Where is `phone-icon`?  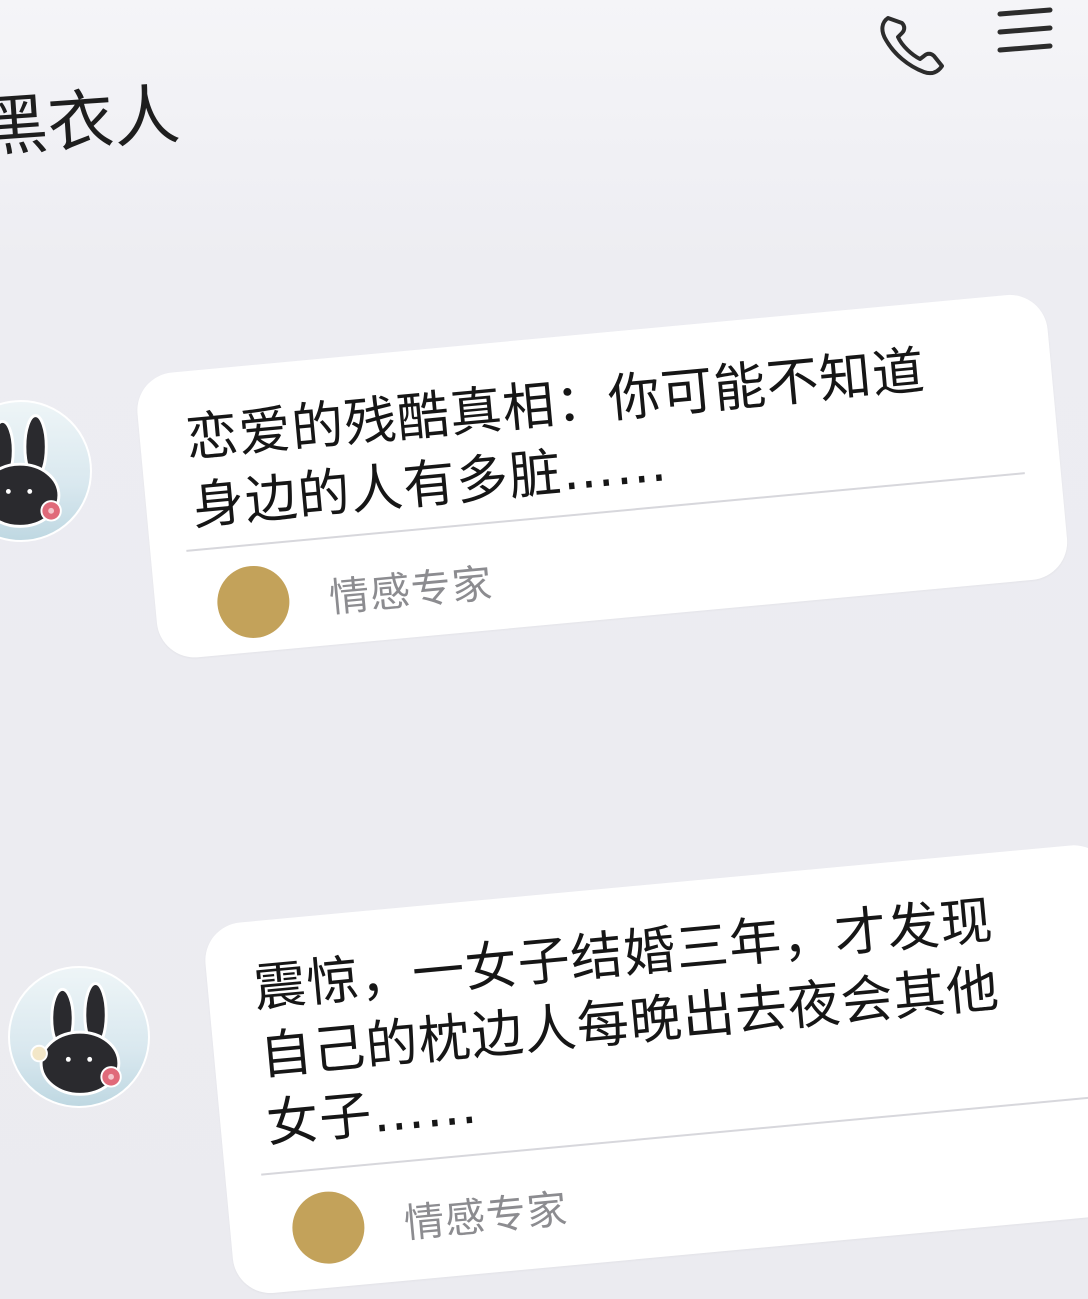 phone-icon is located at coordinates (914, 42).